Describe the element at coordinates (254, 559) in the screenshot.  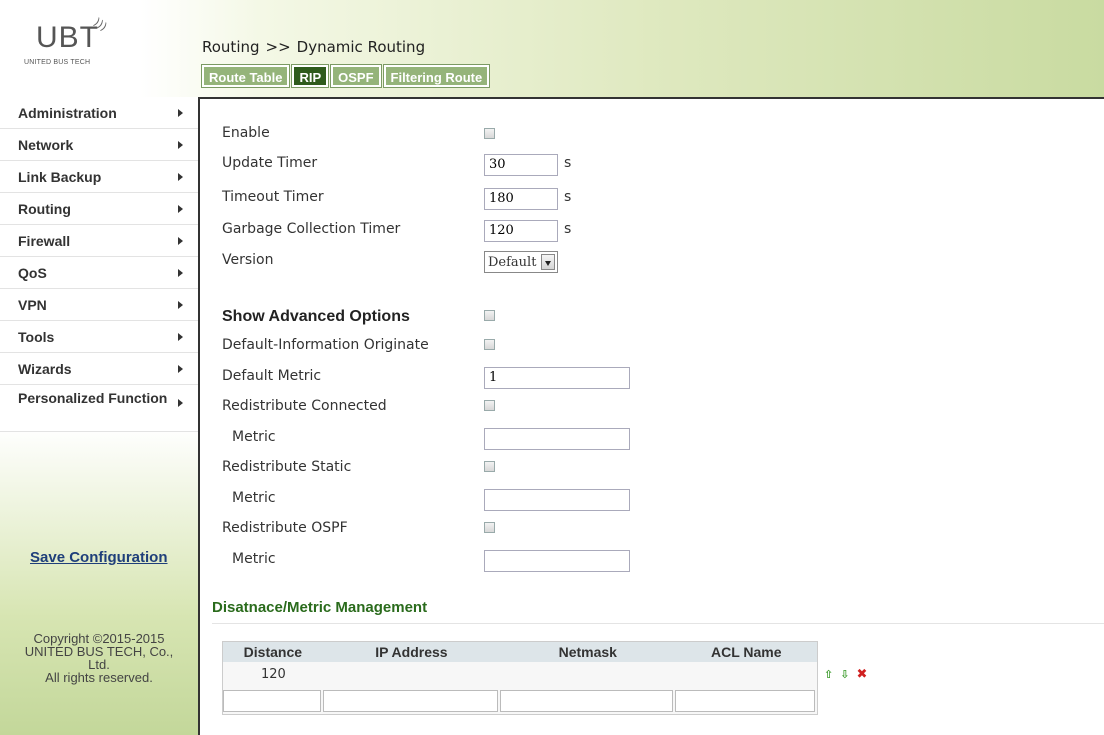
I see `redist-ospf-metric-label: Metric` at that location.